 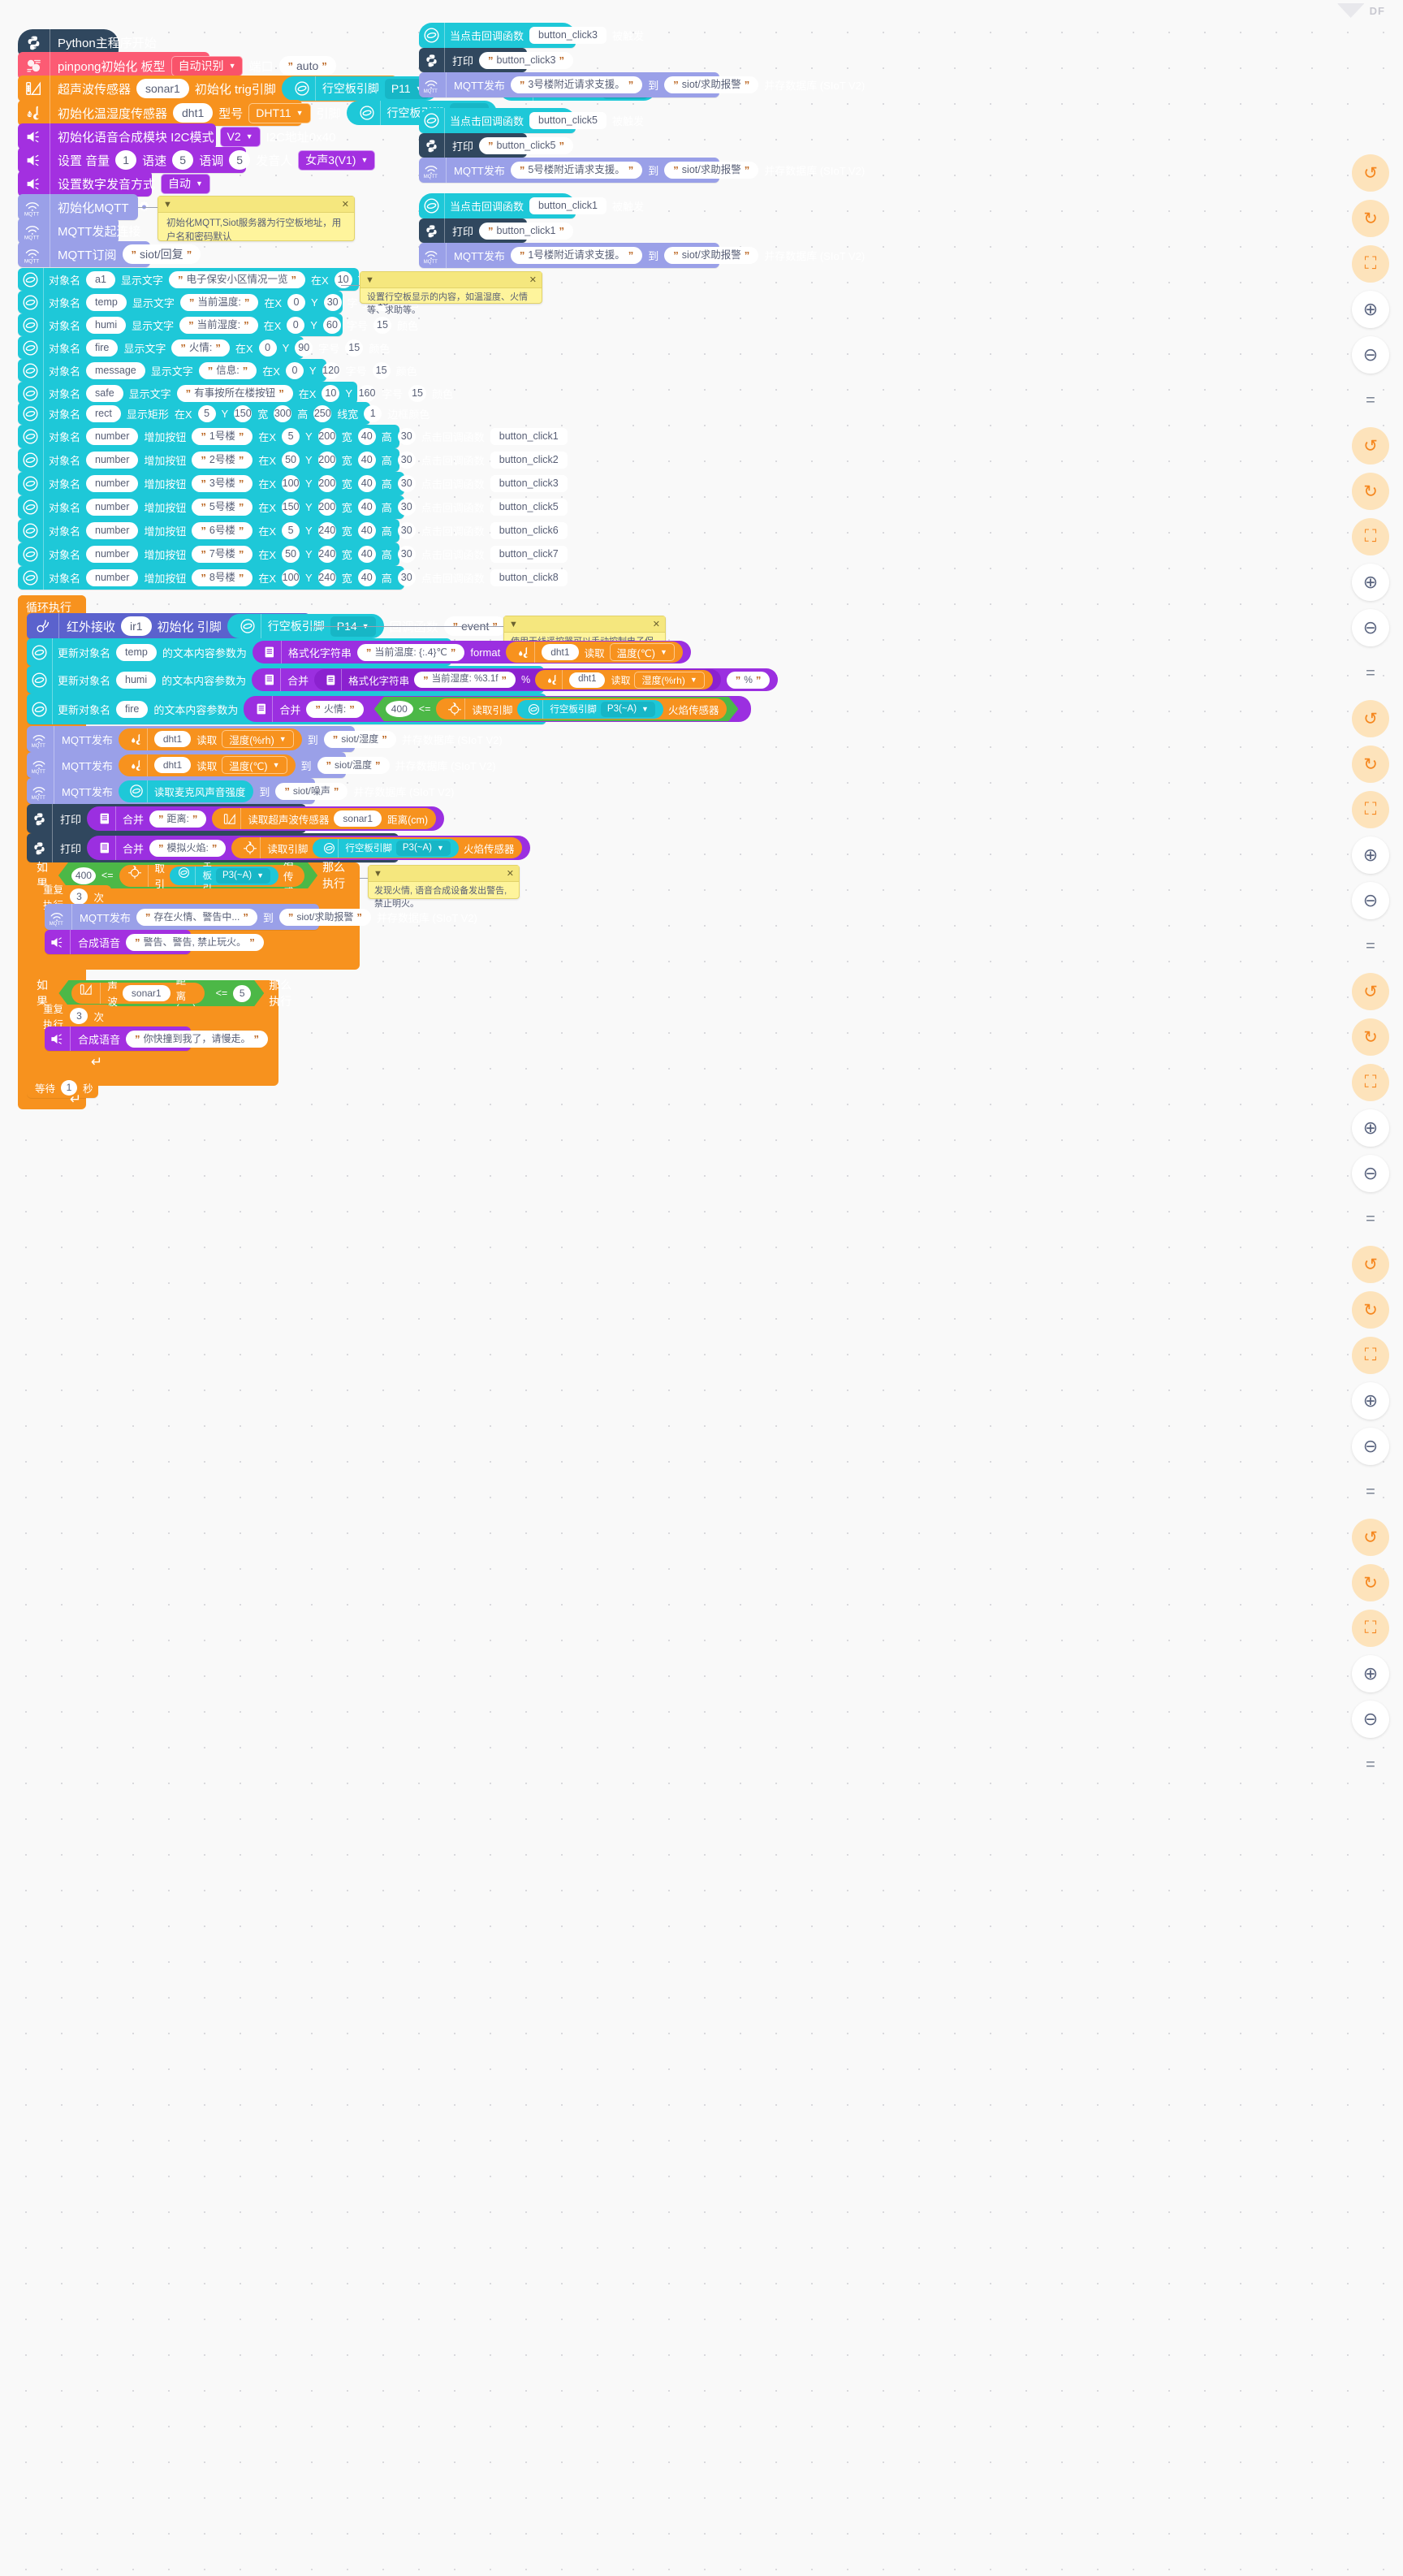 What do you see at coordinates (331, 393) in the screenshot?
I see `display-x-field: 10` at bounding box center [331, 393].